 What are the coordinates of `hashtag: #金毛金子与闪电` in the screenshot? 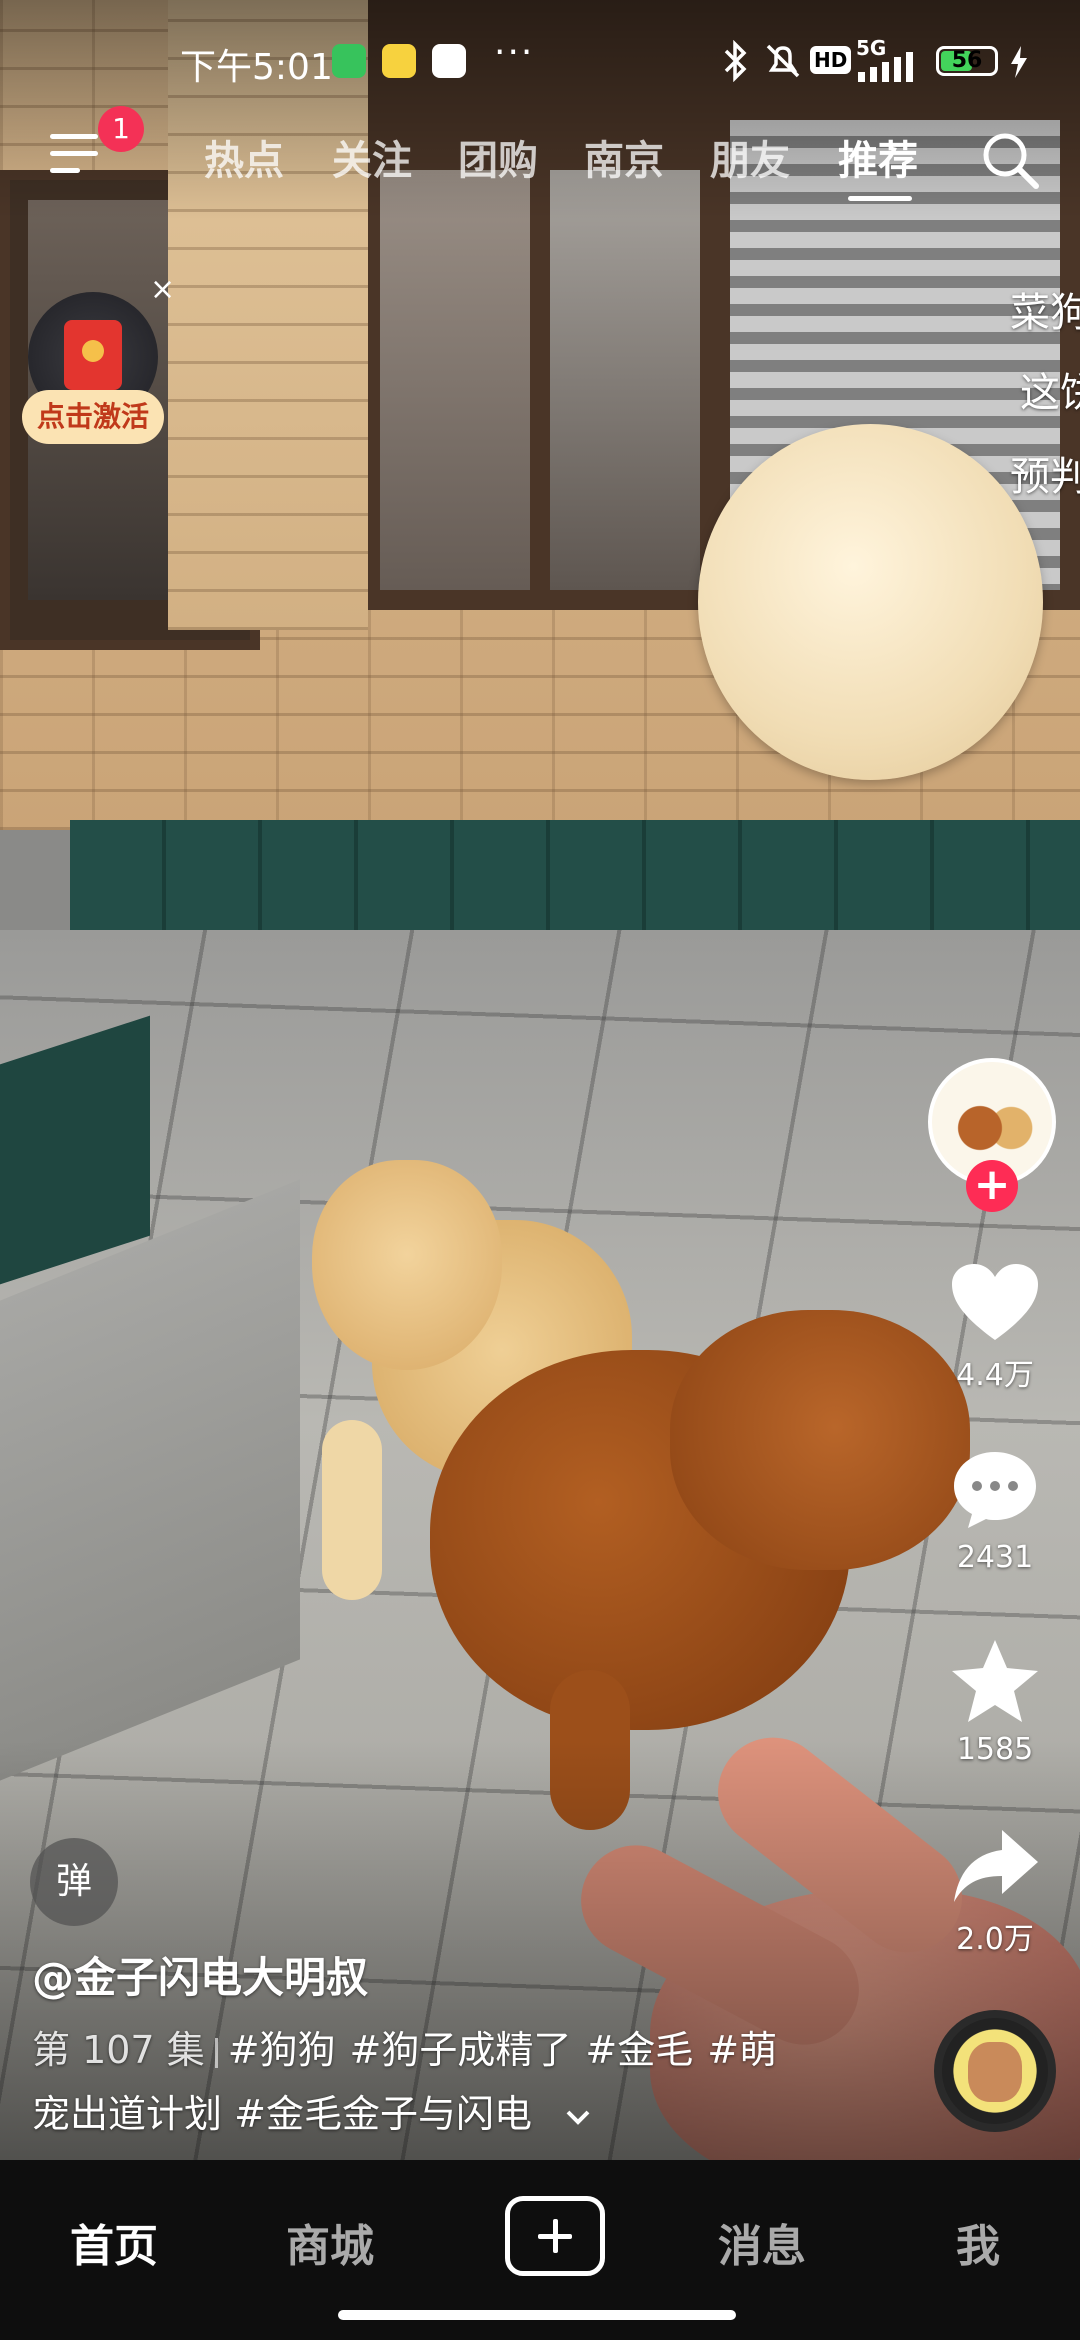 It's located at (383, 2114).